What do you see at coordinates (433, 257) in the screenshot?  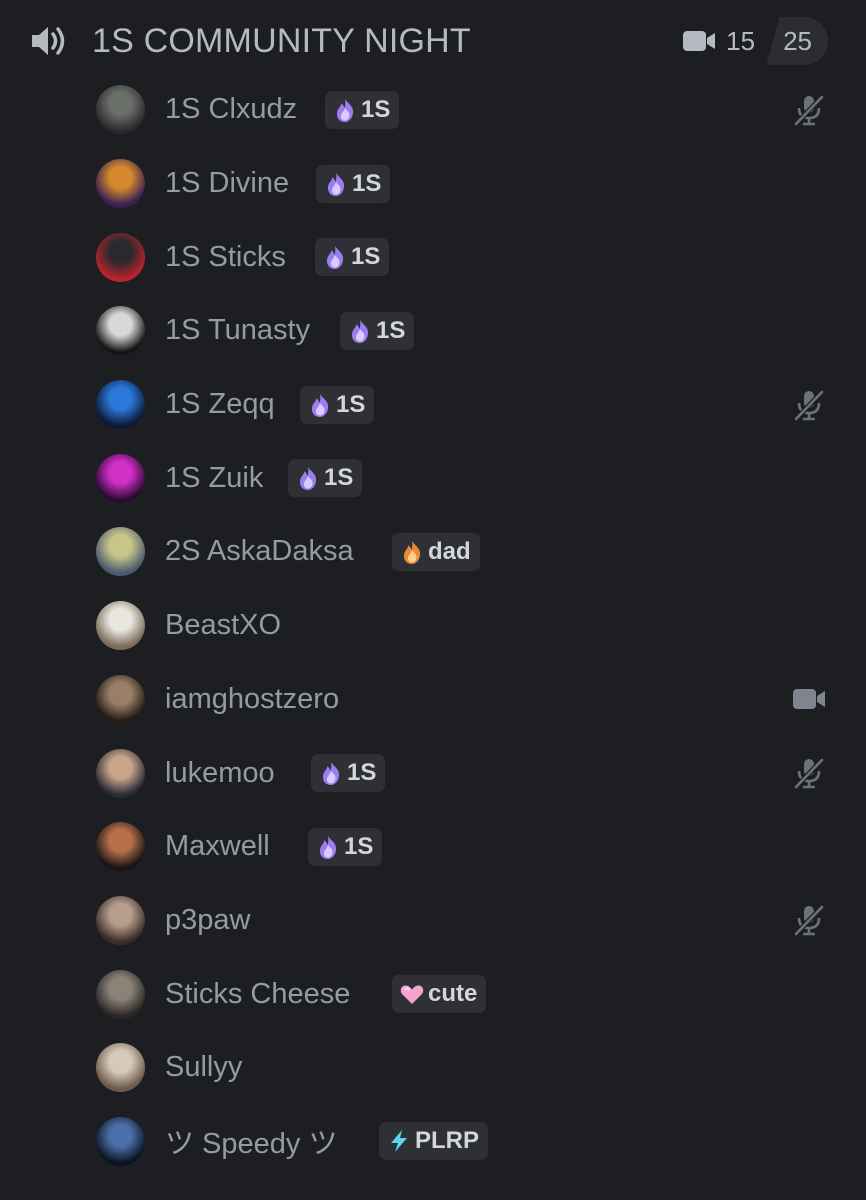 I see `voice-user-row: 1S Sticks 1S` at bounding box center [433, 257].